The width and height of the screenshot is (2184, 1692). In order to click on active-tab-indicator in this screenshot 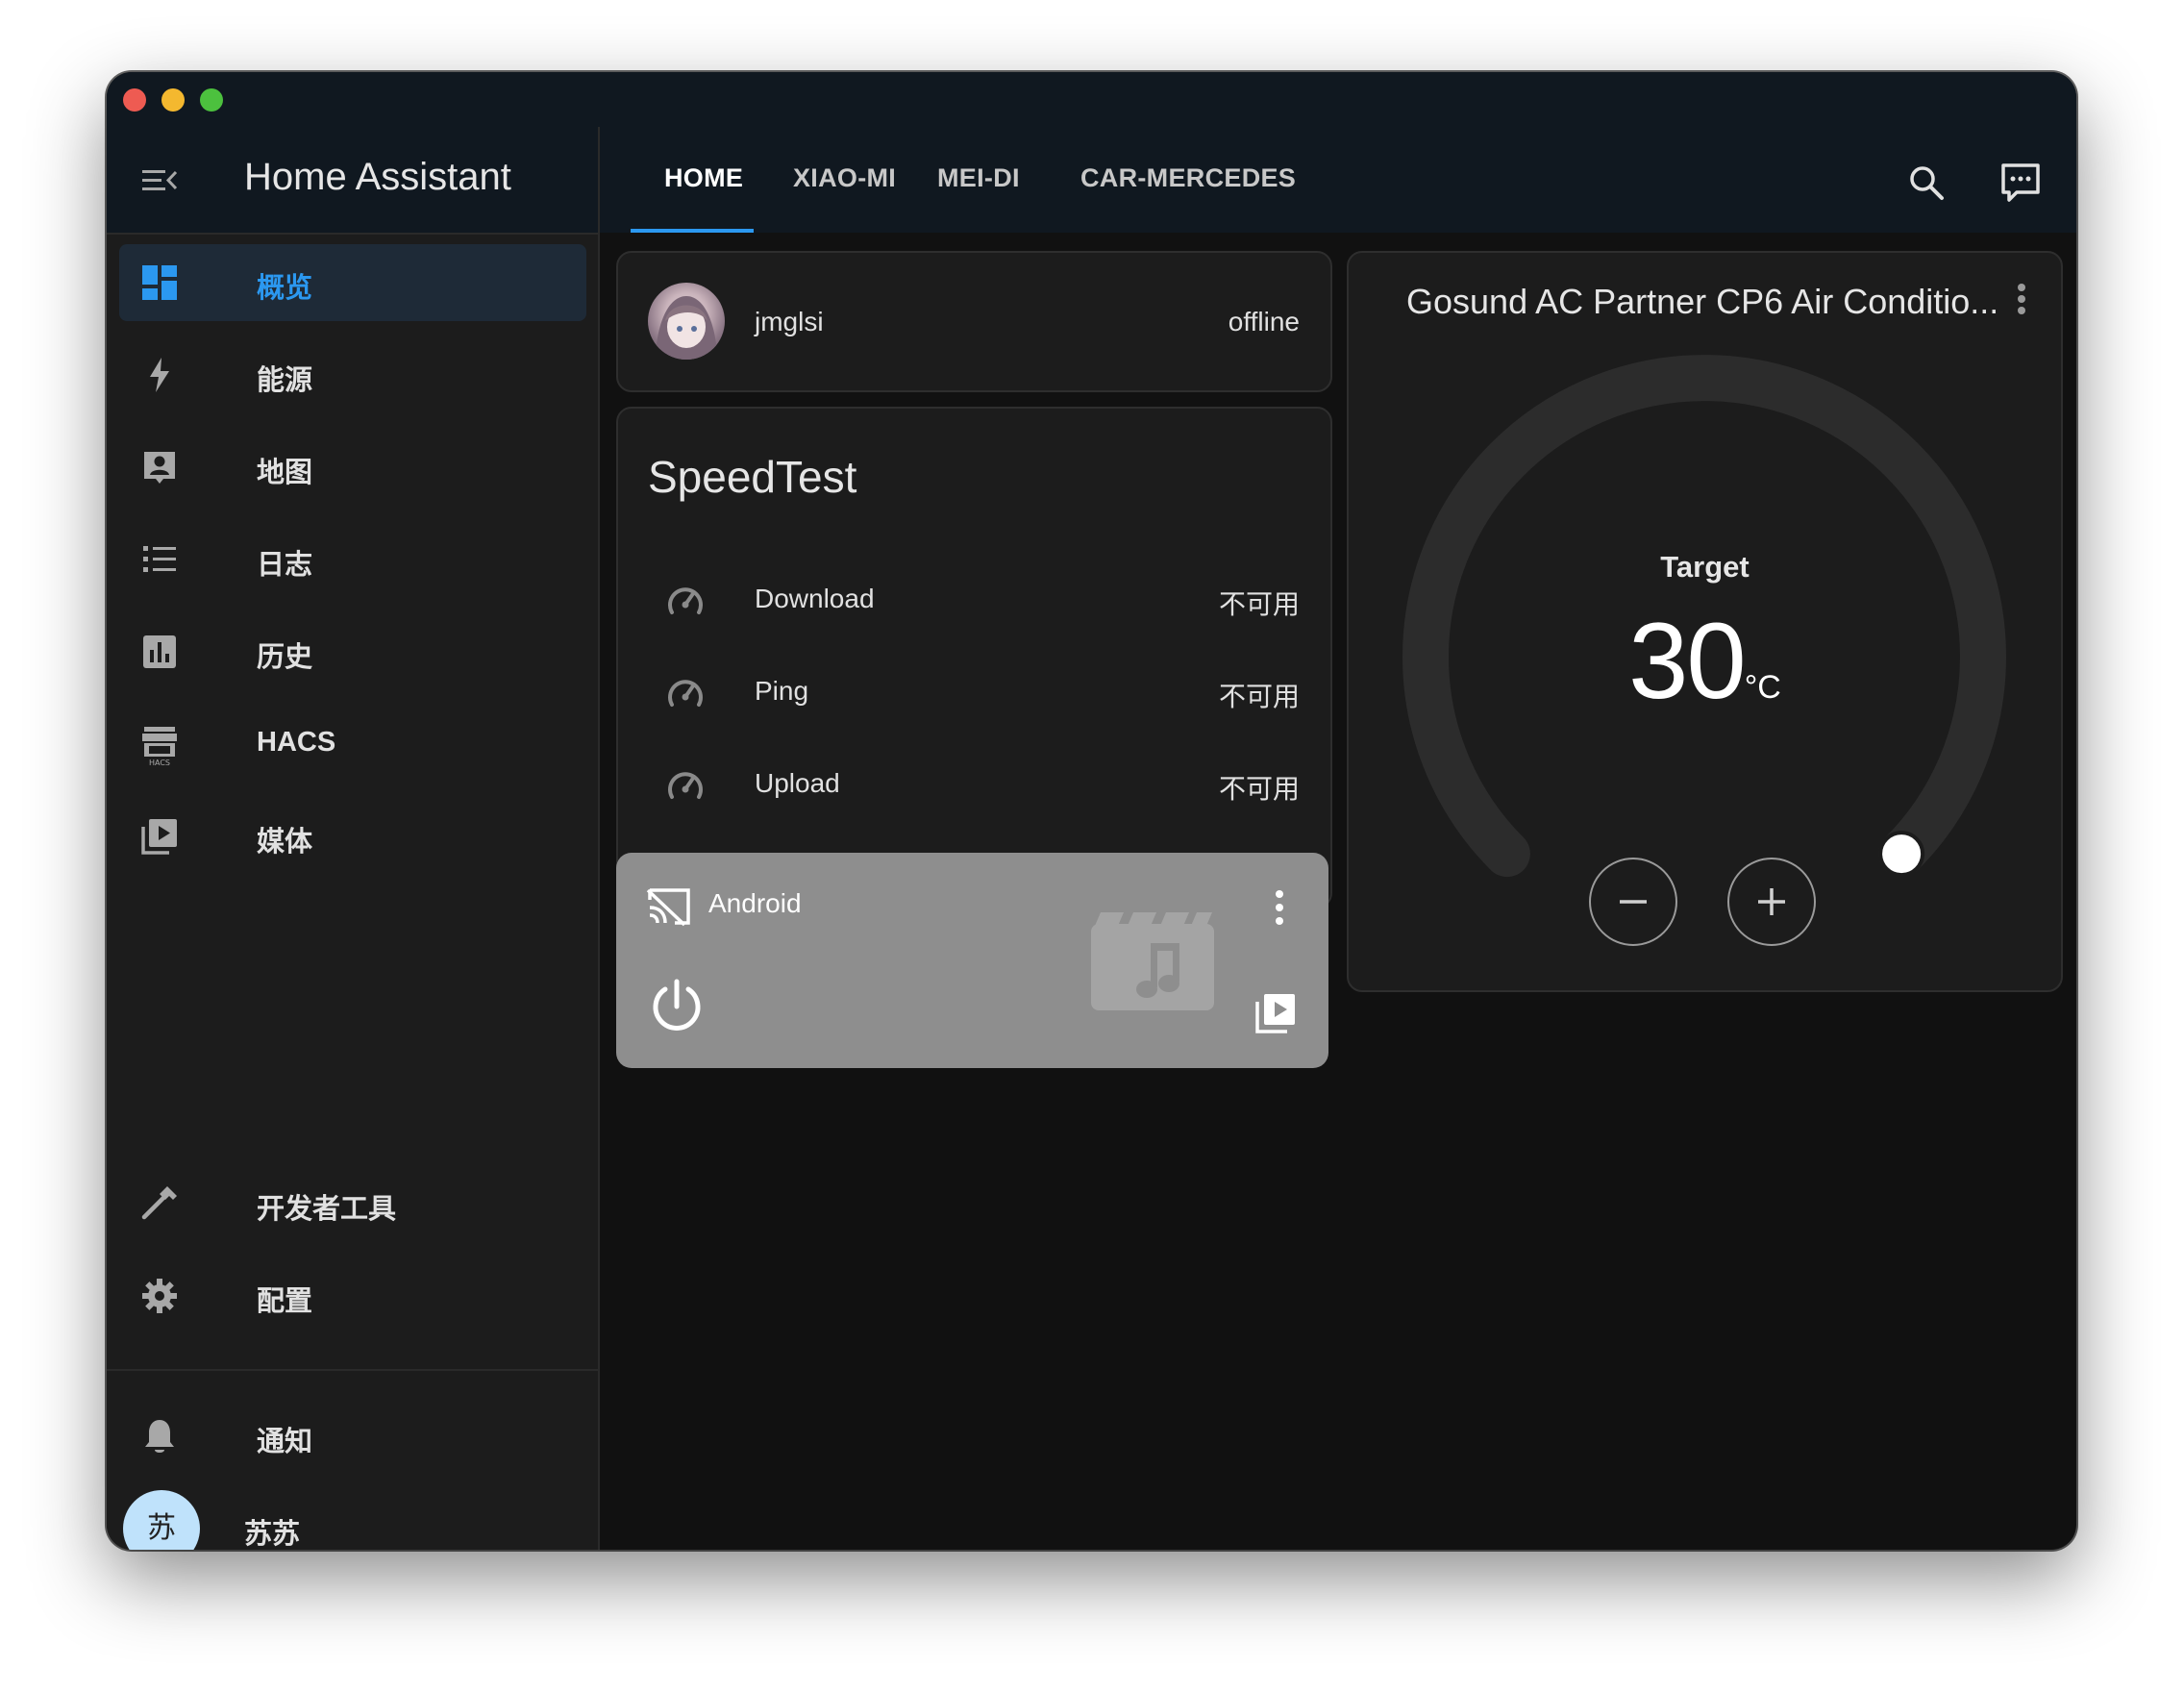, I will do `click(693, 231)`.